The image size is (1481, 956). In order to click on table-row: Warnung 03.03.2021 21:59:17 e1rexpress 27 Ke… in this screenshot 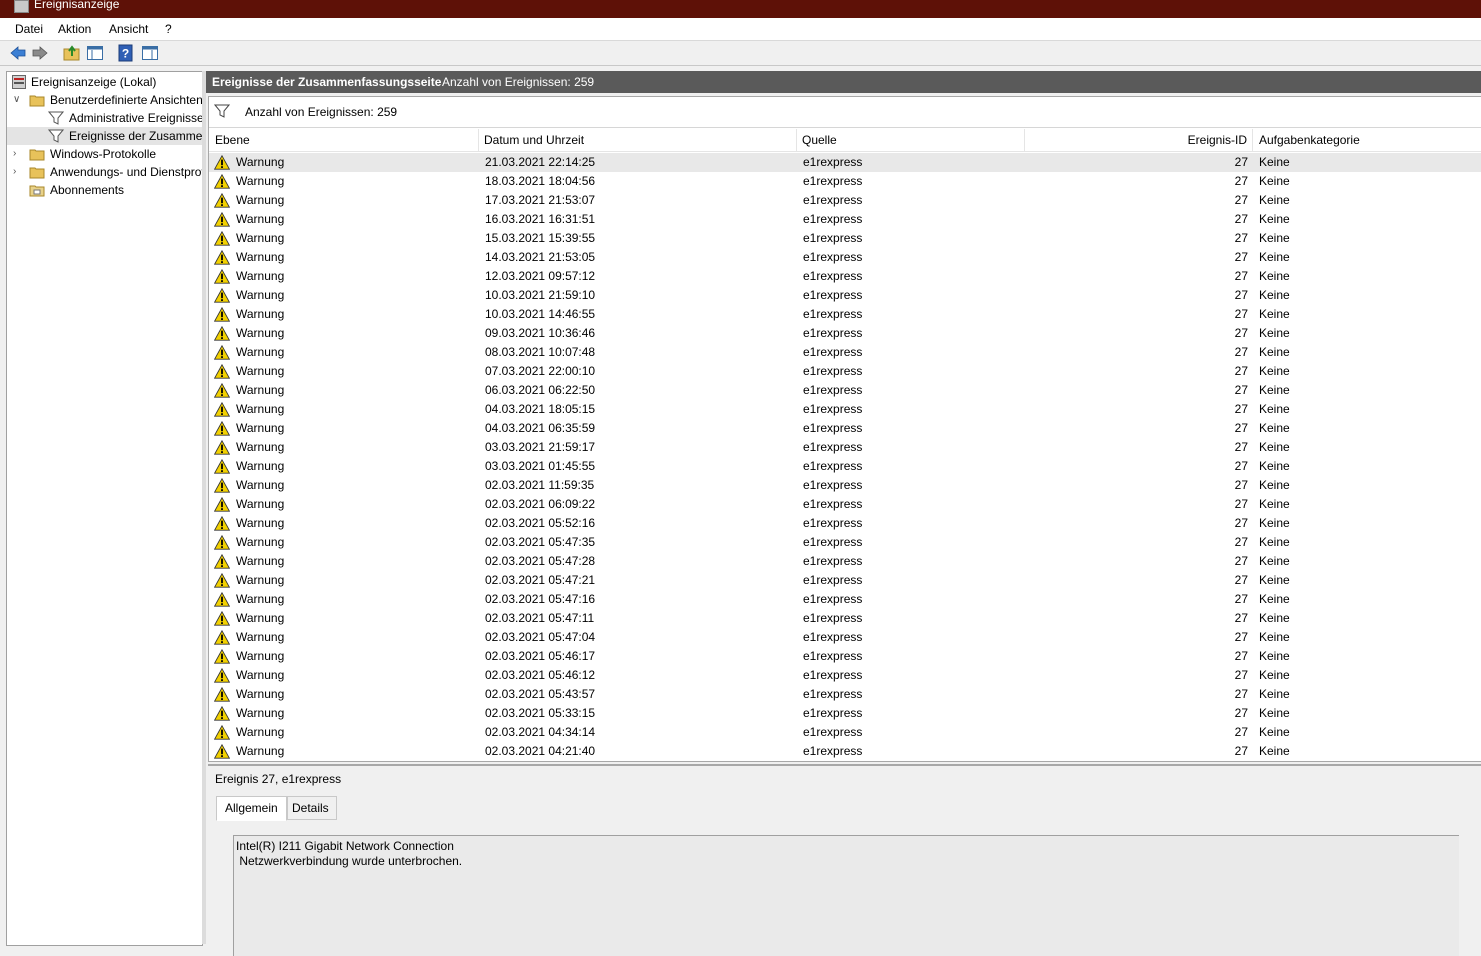, I will do `click(845, 447)`.